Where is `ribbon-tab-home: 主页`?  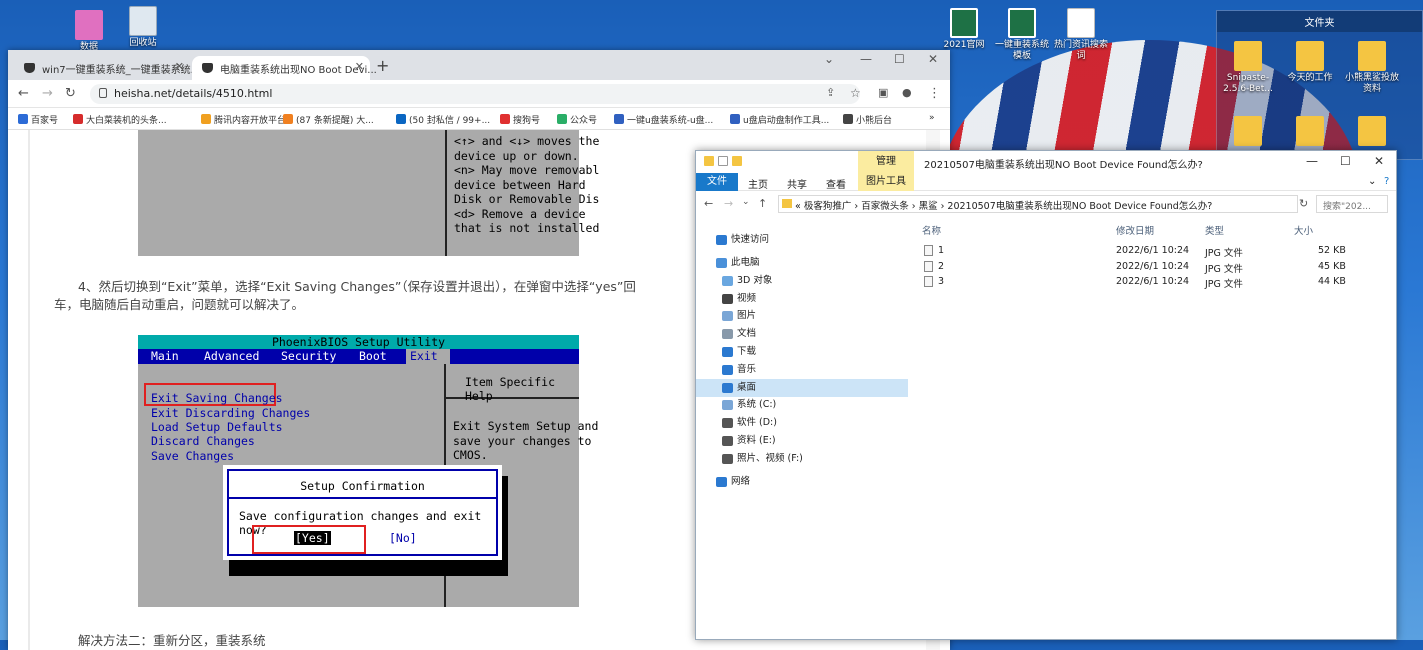
ribbon-tab-home: 主页 is located at coordinates (758, 183).